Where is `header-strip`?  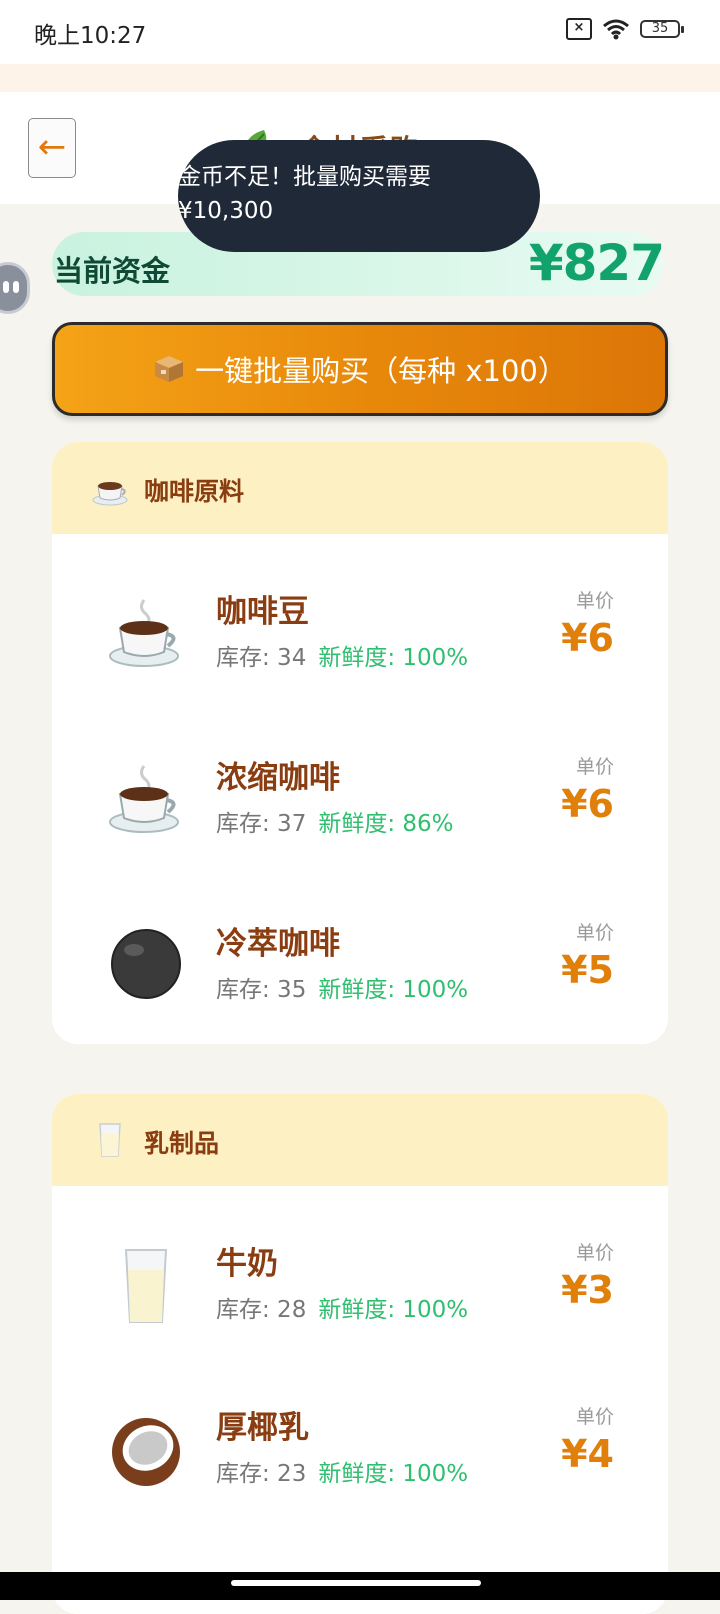 header-strip is located at coordinates (360, 78).